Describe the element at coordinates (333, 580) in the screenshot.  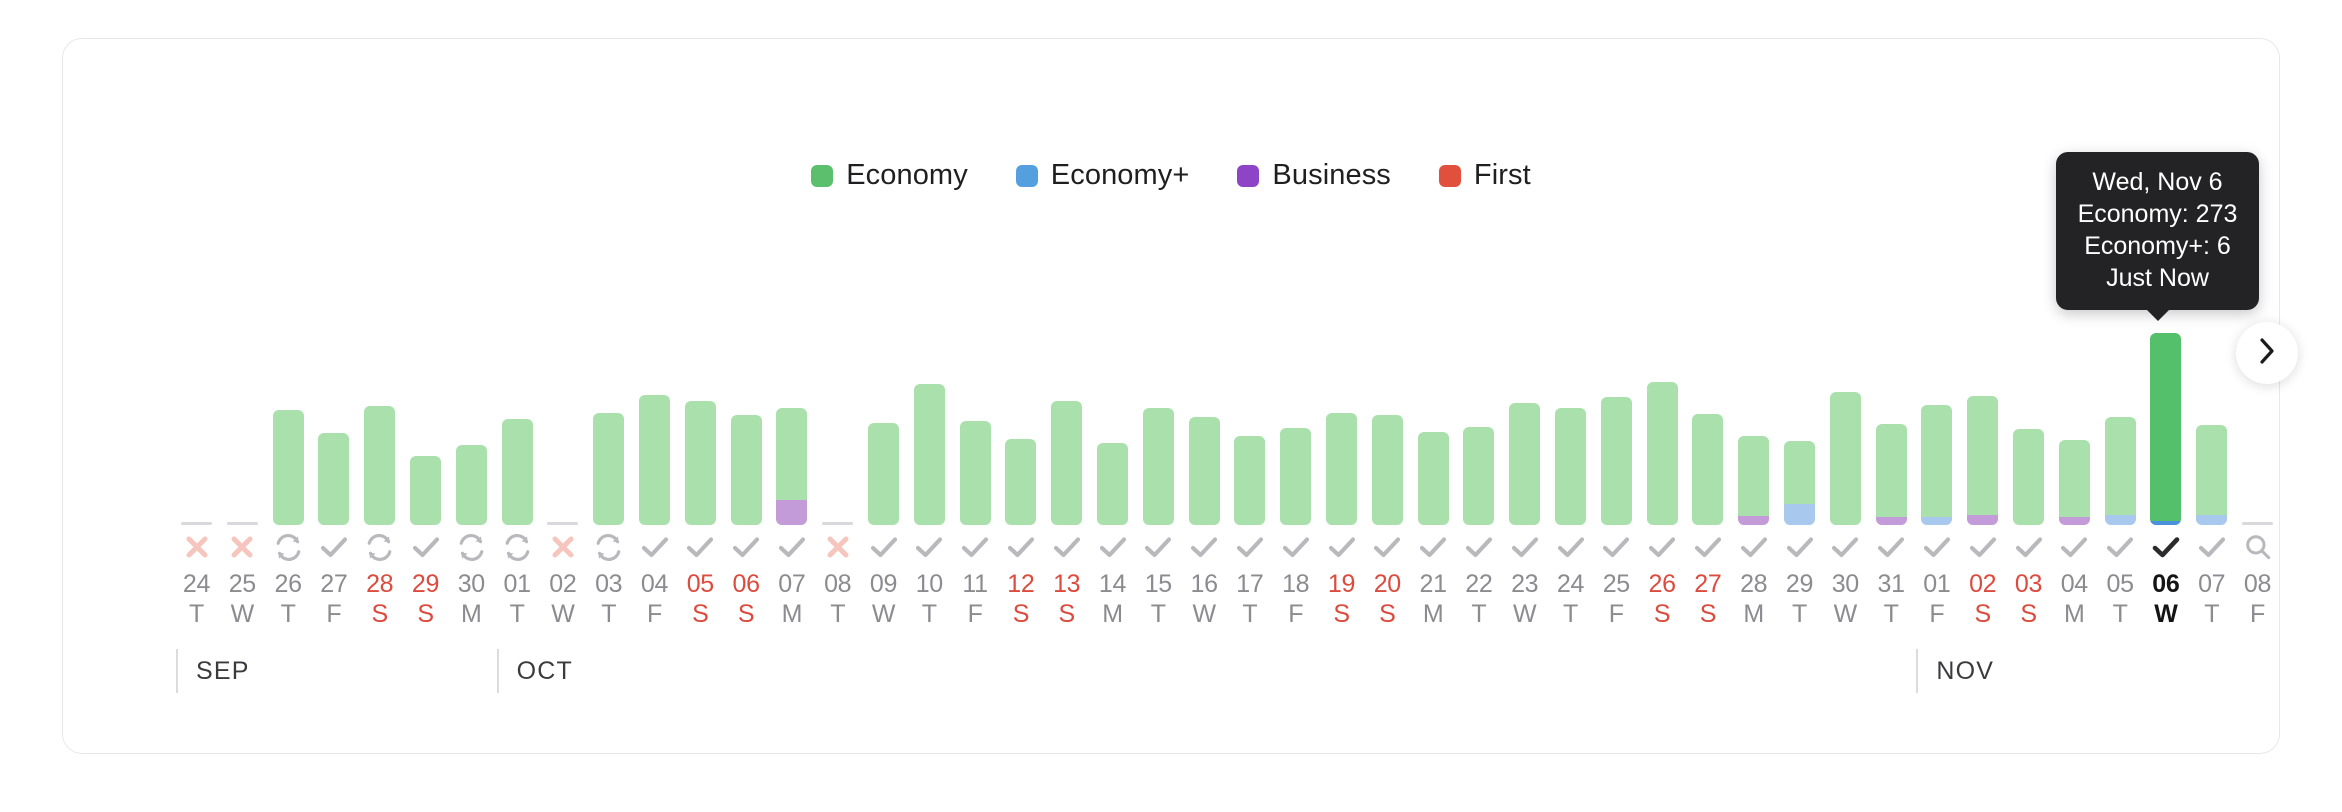
I see `date-axis-column: 27 F` at that location.